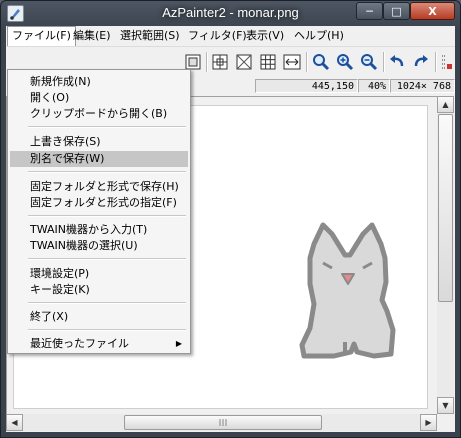  I want to click on submenu-arrow-icon: ▶, so click(178, 343).